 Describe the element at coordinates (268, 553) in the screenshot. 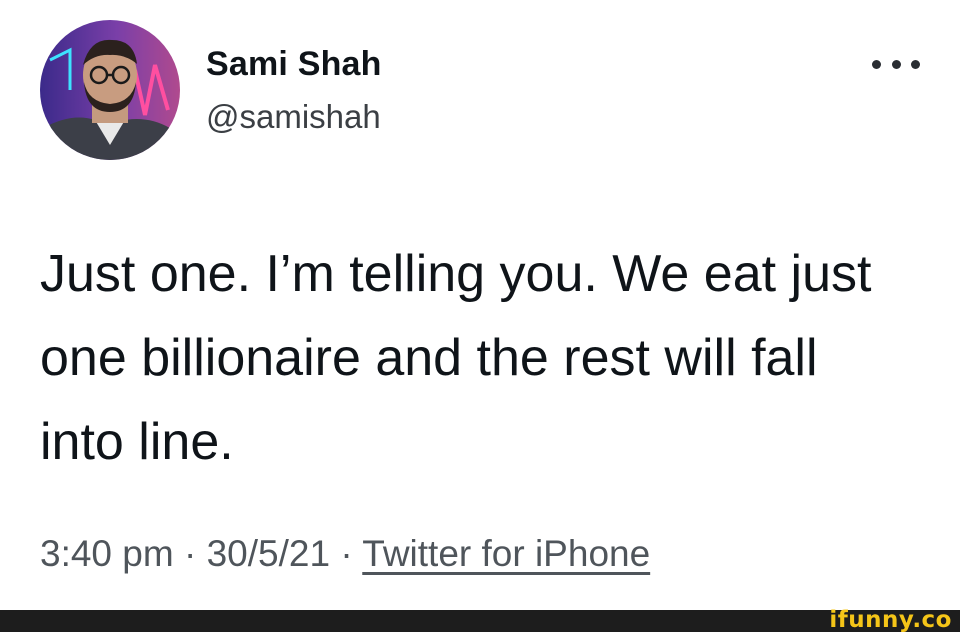

I see `tweet-date: 30/5/21` at that location.